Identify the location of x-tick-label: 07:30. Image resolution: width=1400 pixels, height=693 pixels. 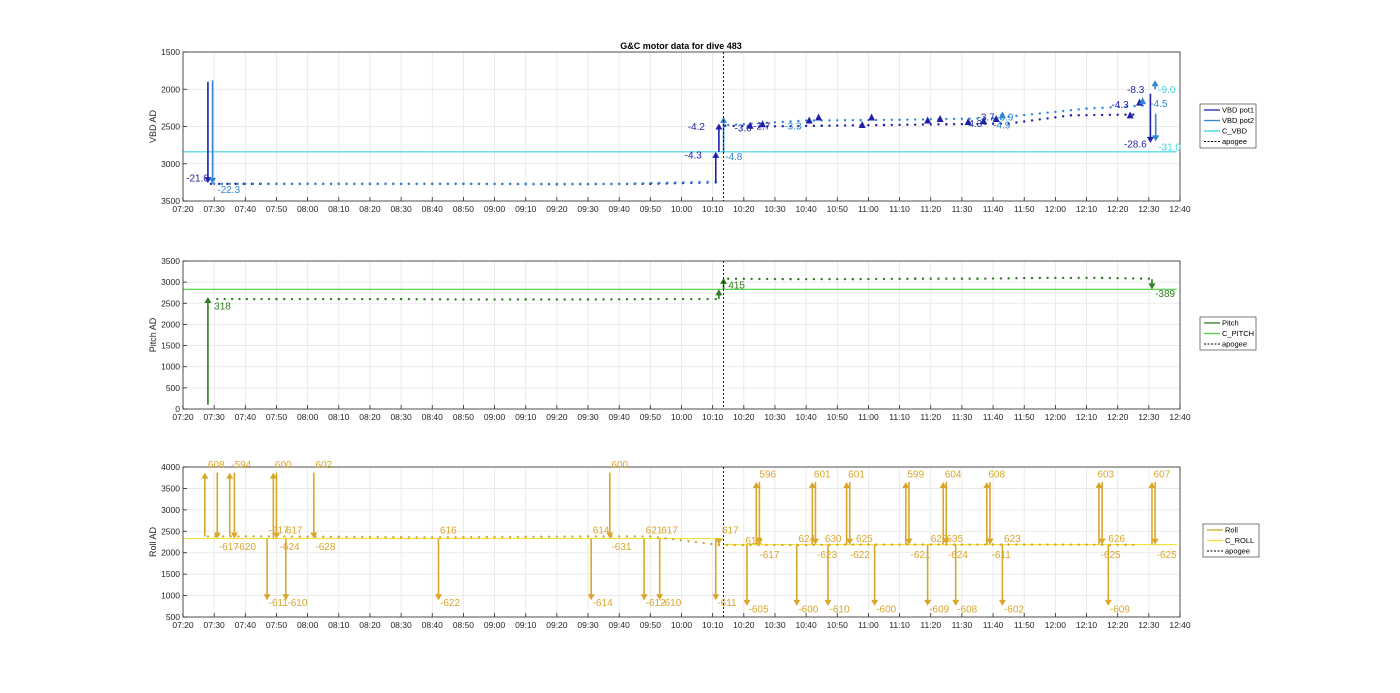
(215, 417).